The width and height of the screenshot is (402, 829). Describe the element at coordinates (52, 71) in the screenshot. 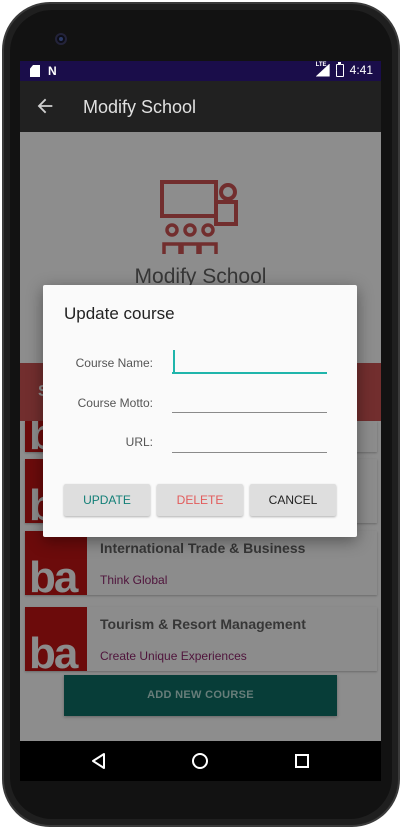

I see `n-notification-icon: N` at that location.